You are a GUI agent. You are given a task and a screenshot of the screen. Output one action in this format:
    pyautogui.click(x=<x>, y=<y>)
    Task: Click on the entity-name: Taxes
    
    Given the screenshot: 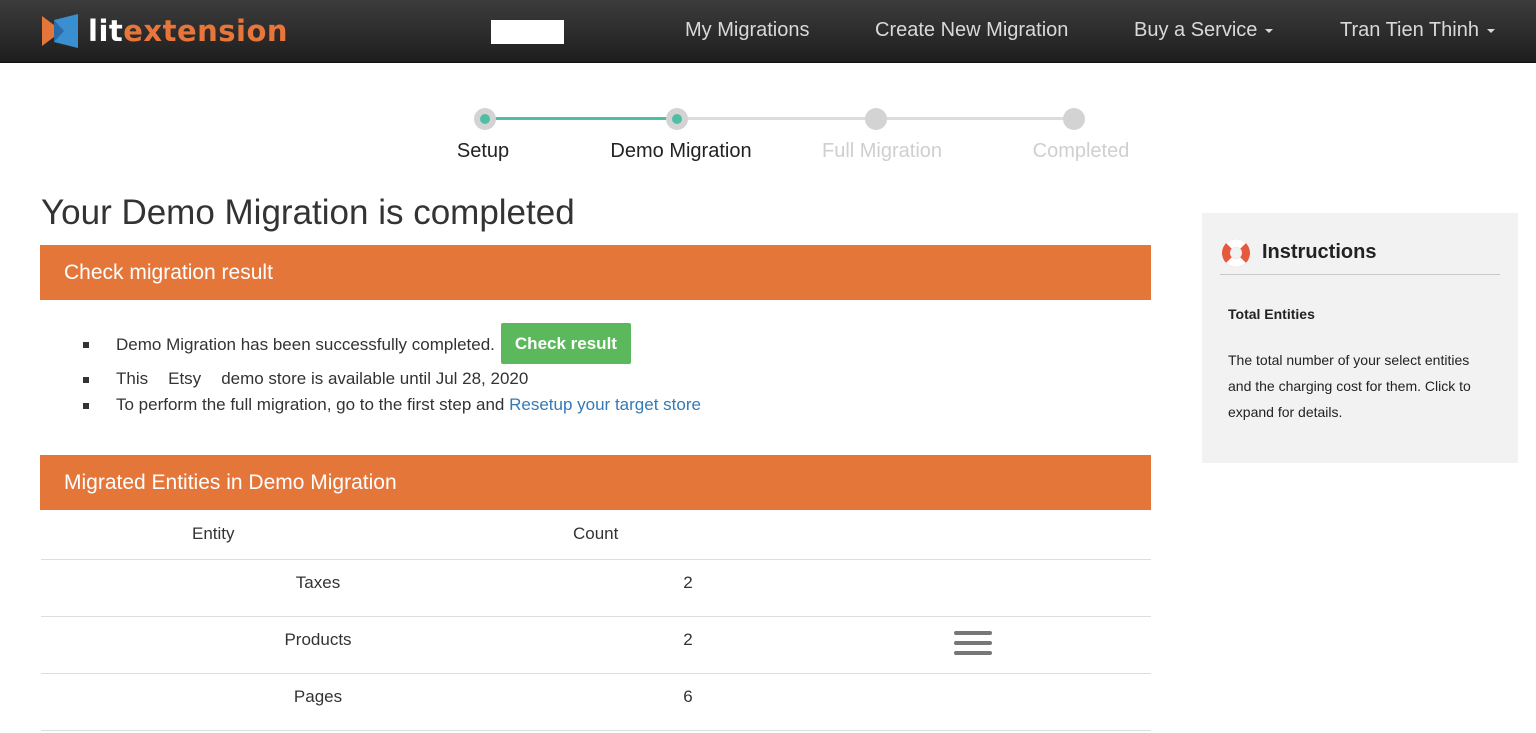 What is the action you would take?
    pyautogui.click(x=318, y=582)
    